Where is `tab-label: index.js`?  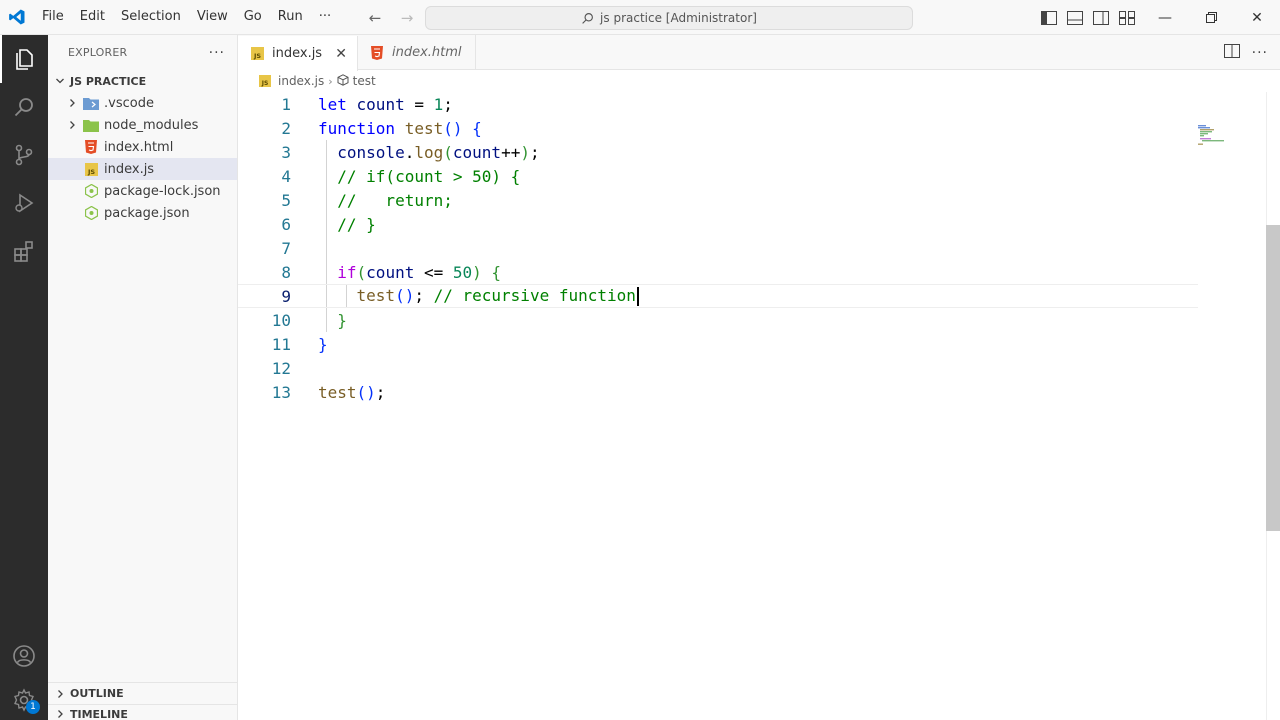 tab-label: index.js is located at coordinates (297, 53).